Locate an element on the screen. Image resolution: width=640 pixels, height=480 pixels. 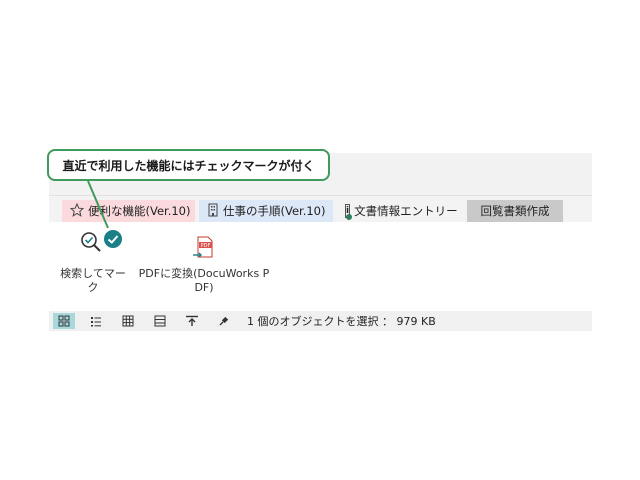
pin-button is located at coordinates (224, 321).